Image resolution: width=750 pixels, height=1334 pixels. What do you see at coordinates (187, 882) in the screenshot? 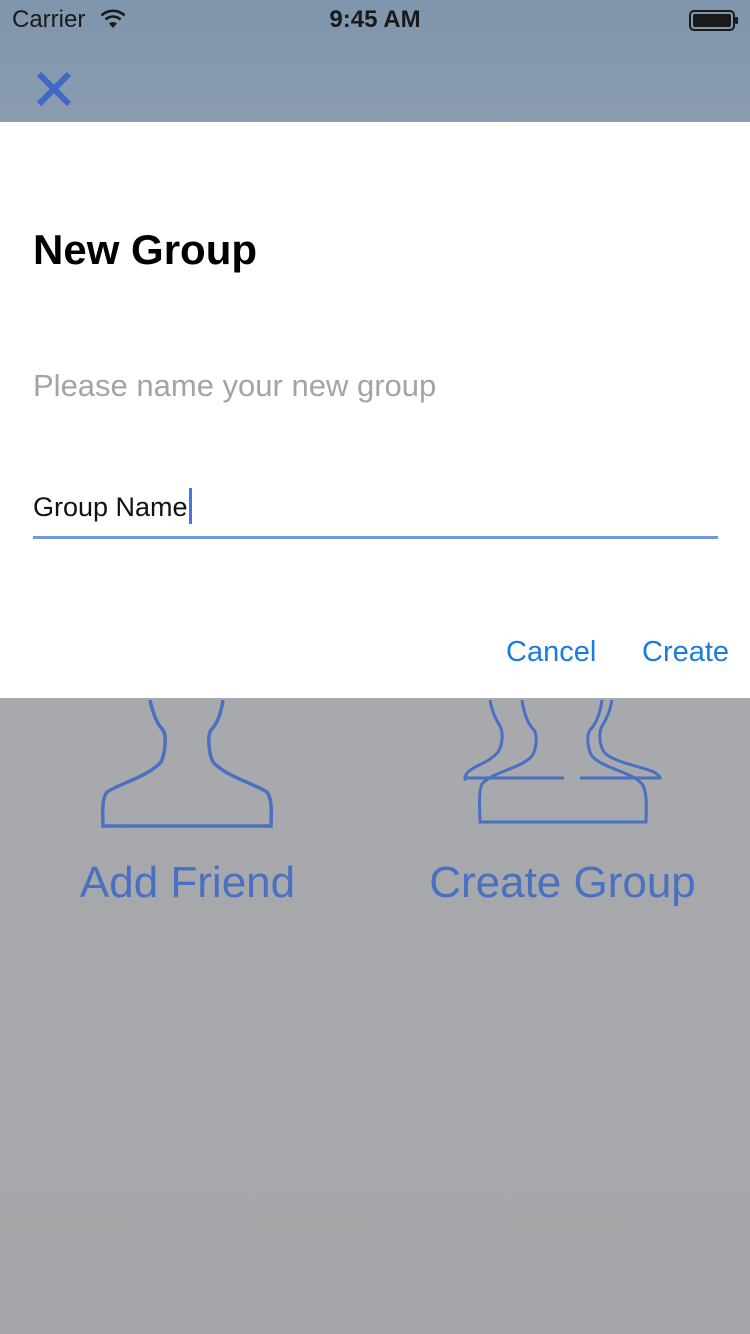
I see `add-friend-label: Add Friend` at bounding box center [187, 882].